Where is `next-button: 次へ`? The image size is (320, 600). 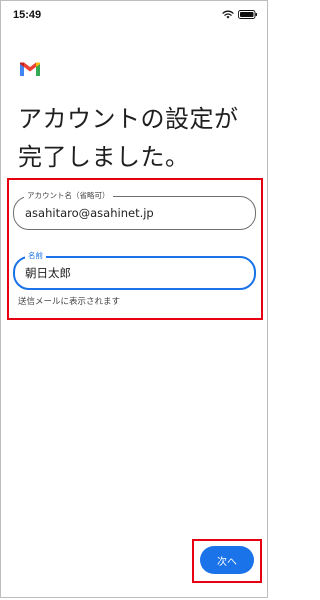
next-button: 次へ is located at coordinates (227, 560).